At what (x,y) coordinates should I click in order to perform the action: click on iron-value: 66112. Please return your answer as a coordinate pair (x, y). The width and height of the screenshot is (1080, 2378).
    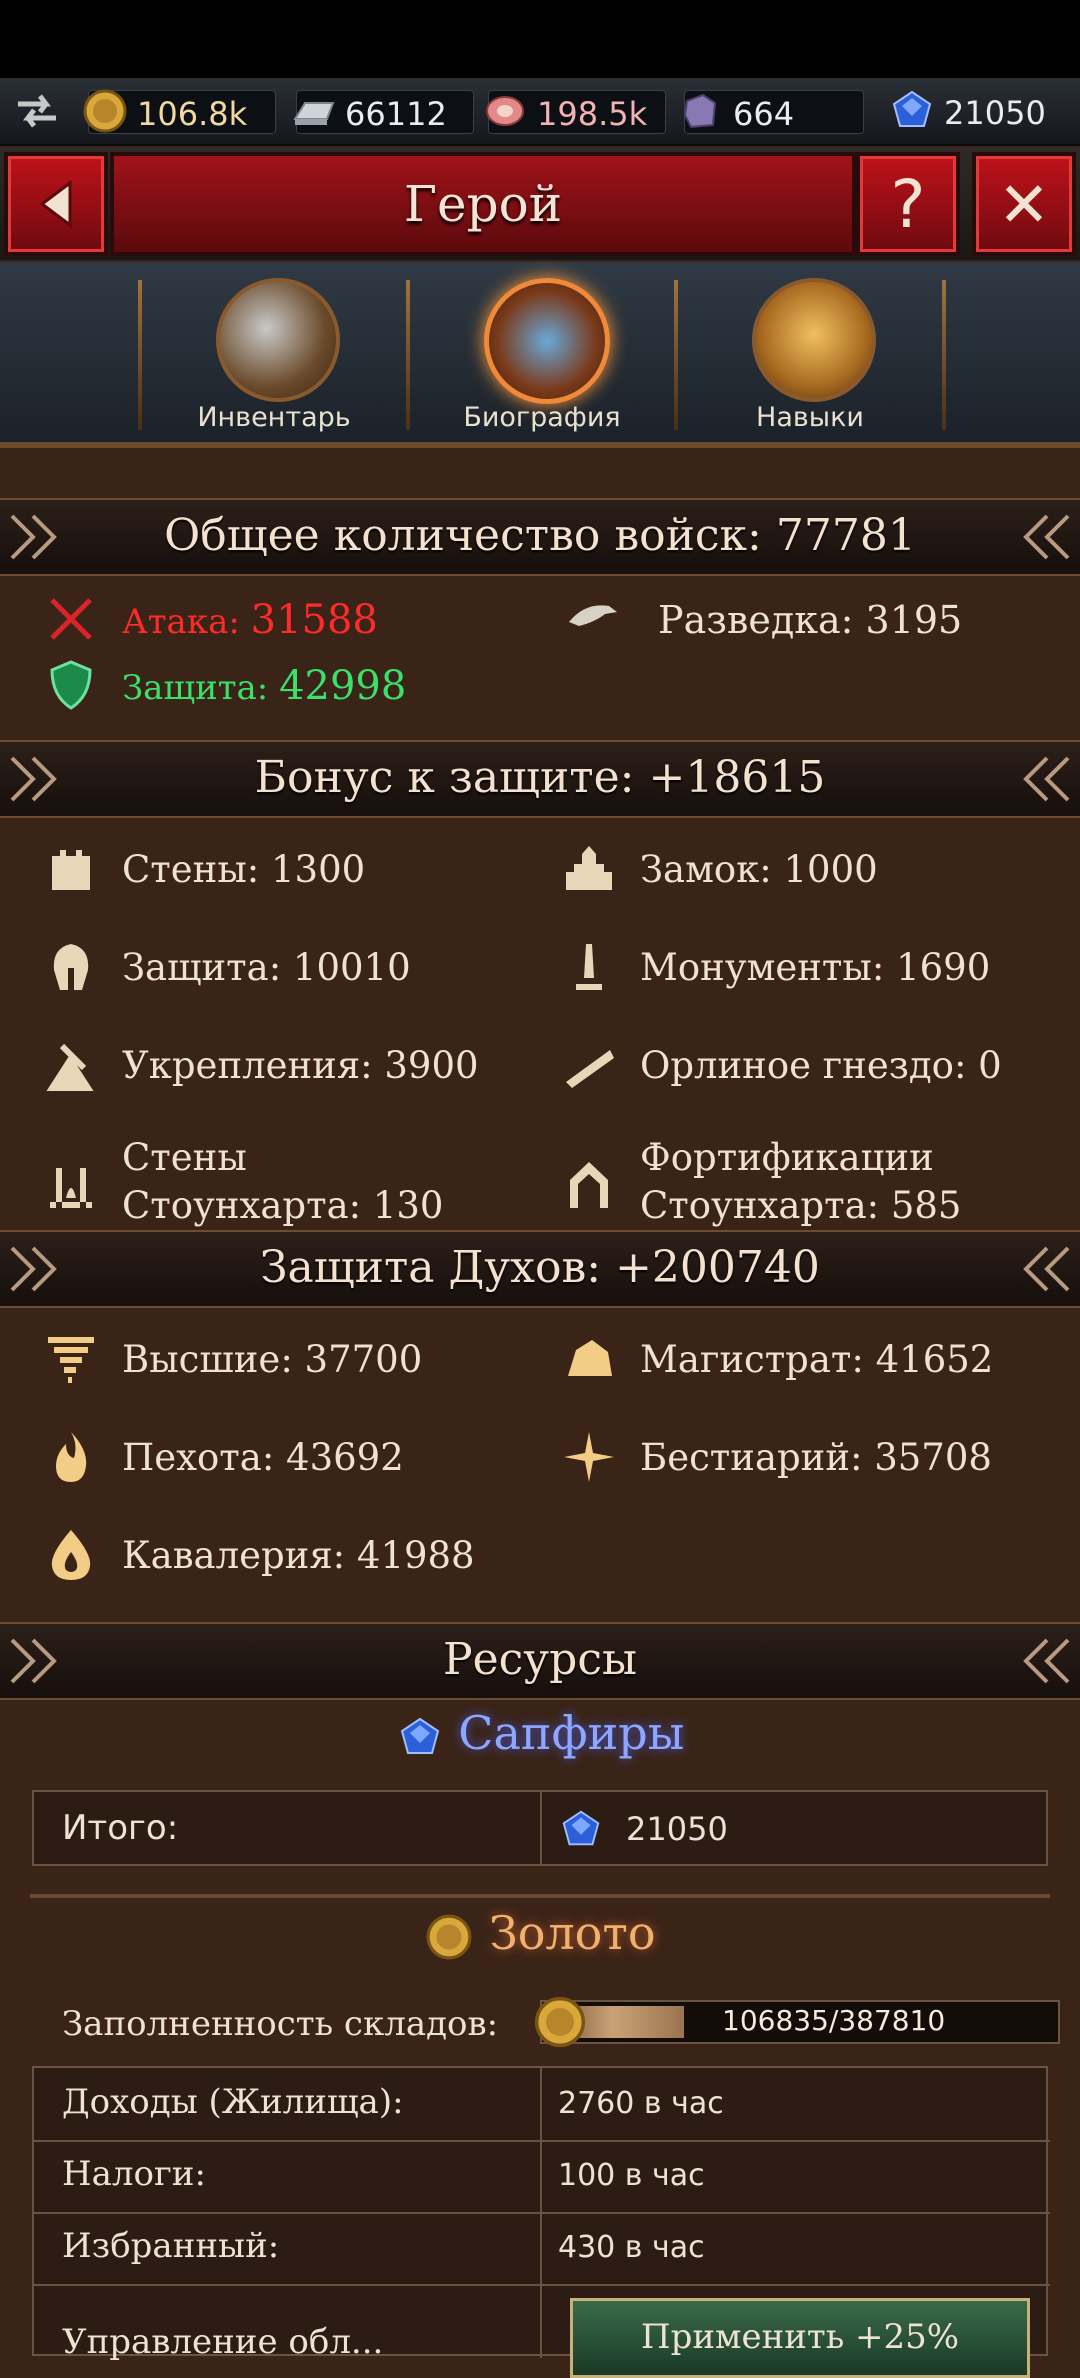
    Looking at the image, I should click on (396, 114).